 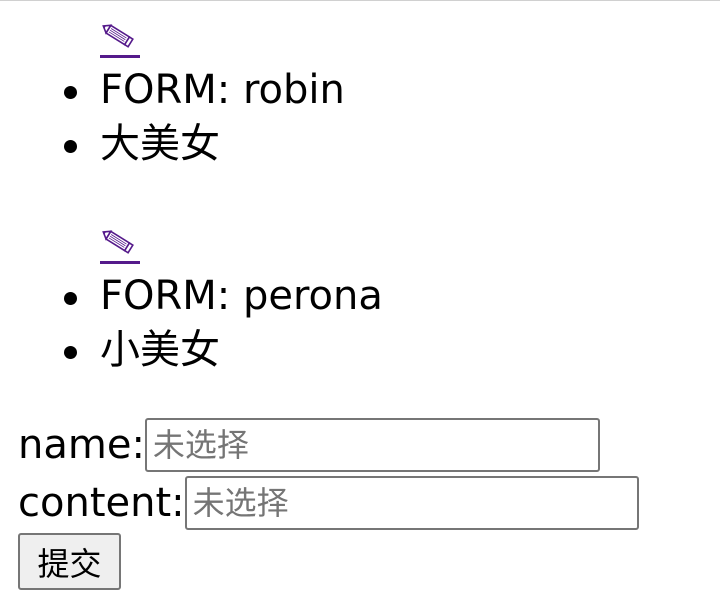 I want to click on name-row: name:, so click(x=309, y=445).